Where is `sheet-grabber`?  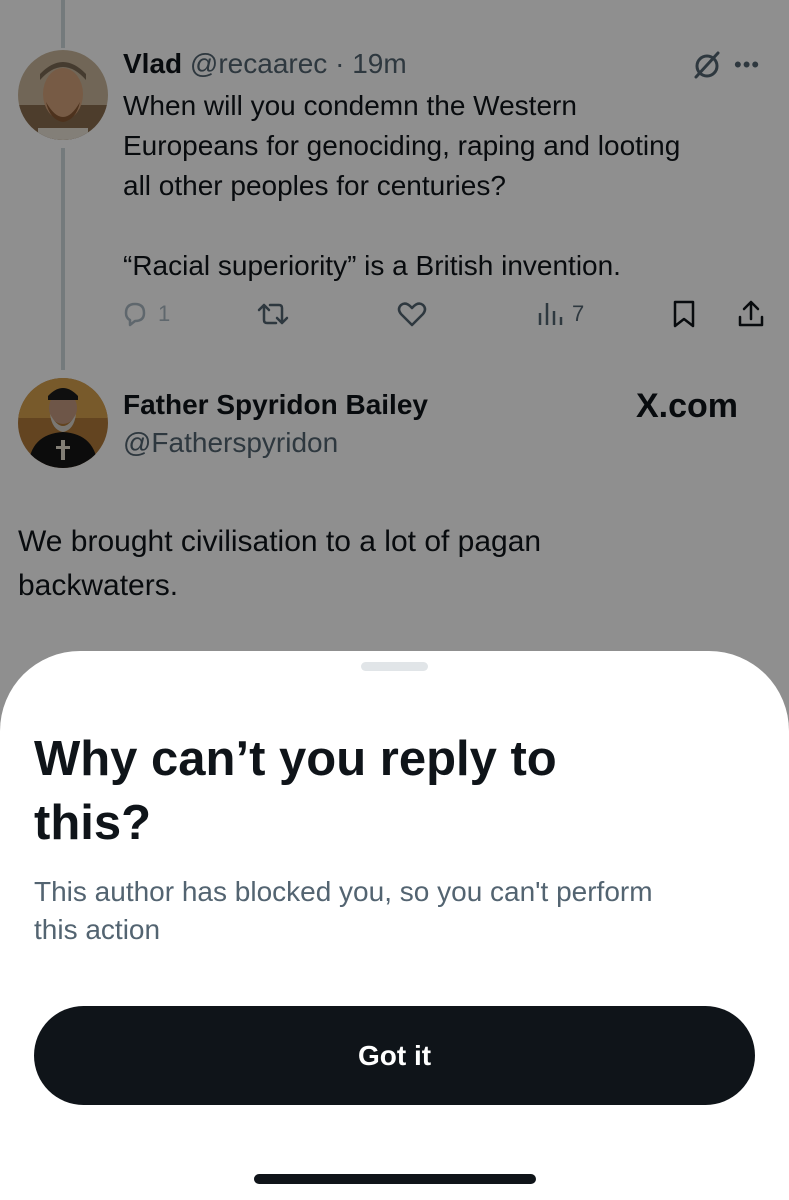
sheet-grabber is located at coordinates (394, 666).